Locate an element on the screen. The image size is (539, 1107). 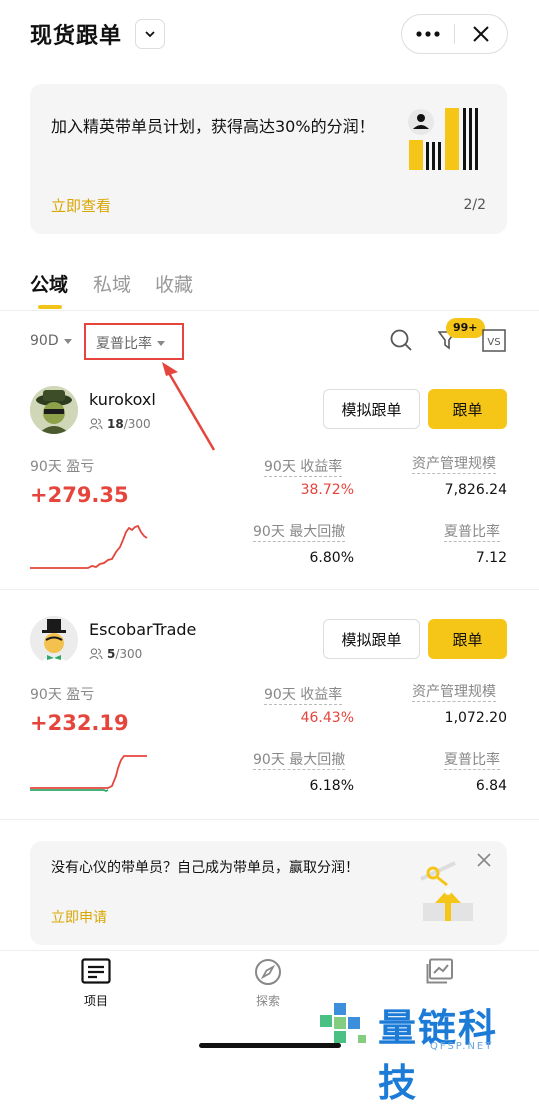
period-filter-label: 90D is located at coordinates (44, 341).